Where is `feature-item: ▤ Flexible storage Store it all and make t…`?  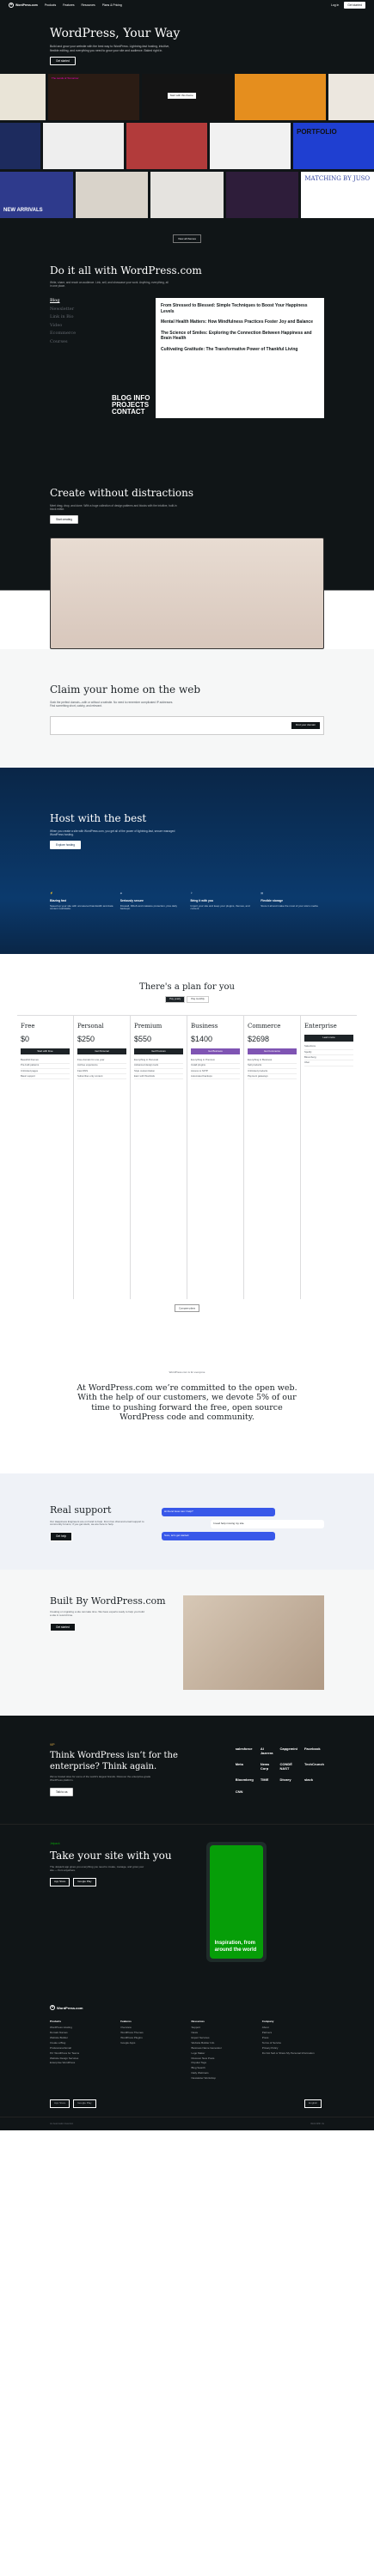
feature-item: ▤ Flexible storage Store it all and make t… is located at coordinates (292, 901).